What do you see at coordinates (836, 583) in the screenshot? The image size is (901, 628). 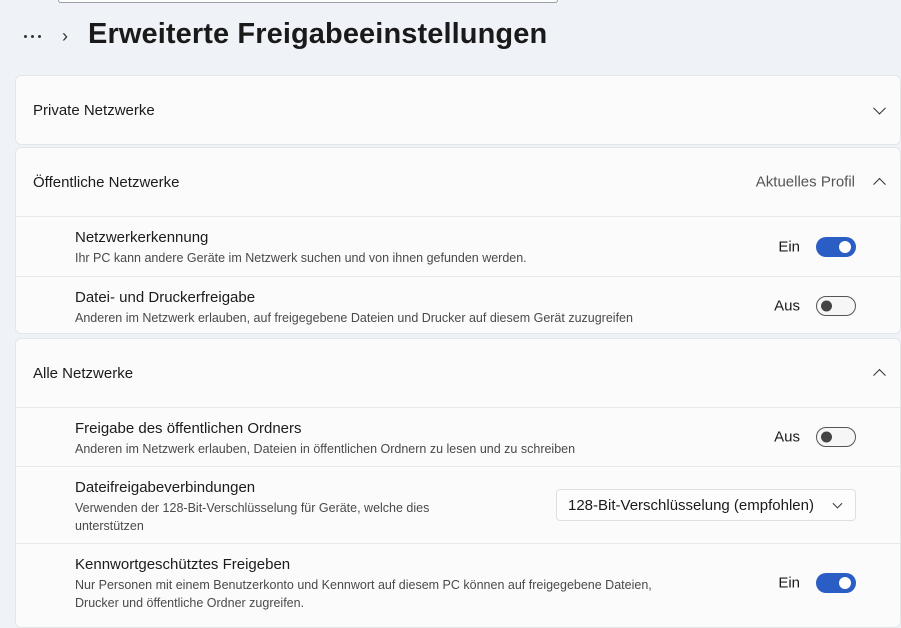 I see `password-protected-sharing-toggle` at bounding box center [836, 583].